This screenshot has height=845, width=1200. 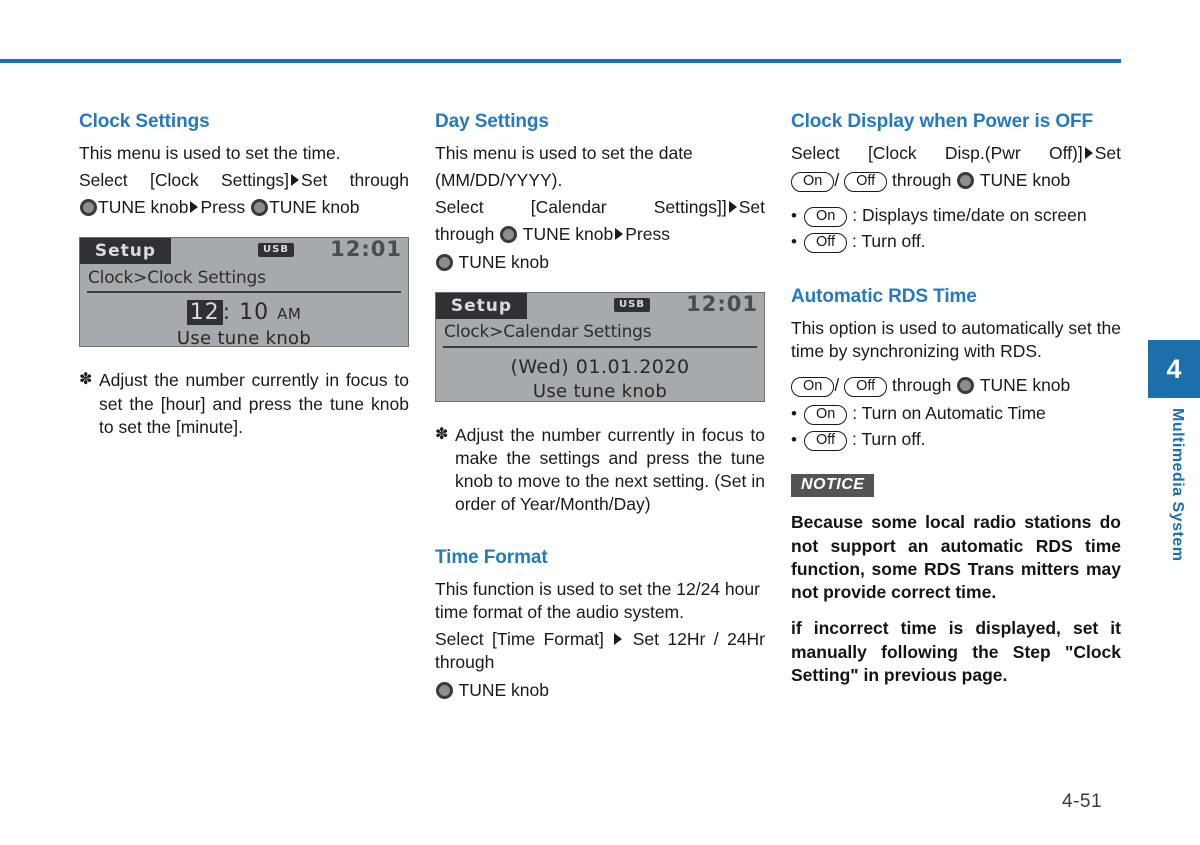 I want to click on clock-display-steps-2: On / Off through TUNE knob, so click(x=956, y=181).